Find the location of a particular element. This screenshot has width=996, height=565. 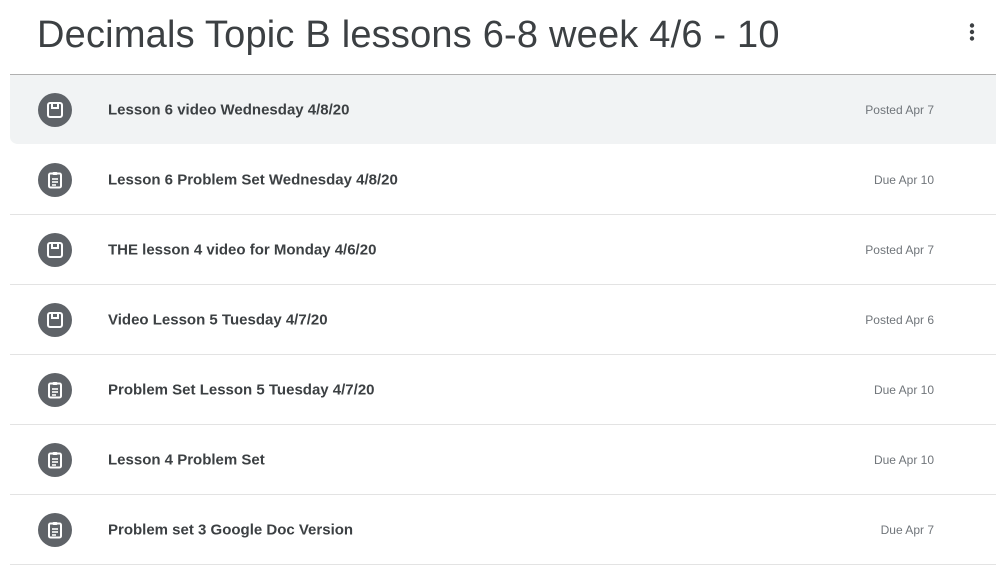

item-title: Problem Set Lesson 5 Tuesday 4/7/20 is located at coordinates (241, 389).